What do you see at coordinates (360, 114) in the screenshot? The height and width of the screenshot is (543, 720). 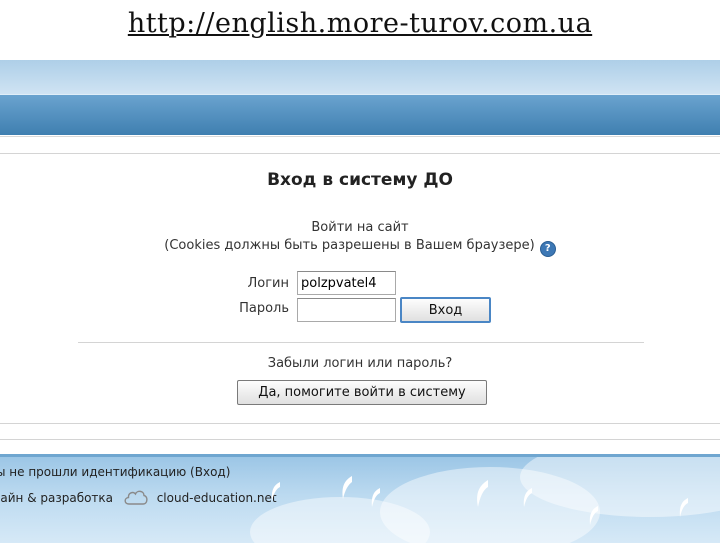 I see `navigation-bar` at bounding box center [360, 114].